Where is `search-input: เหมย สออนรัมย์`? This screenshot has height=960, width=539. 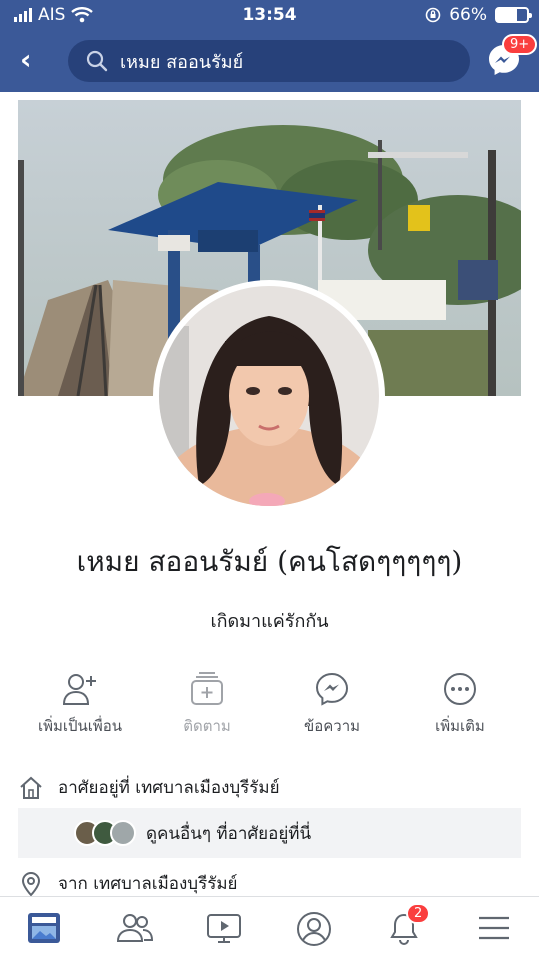 search-input: เหมย สออนรัมย์ is located at coordinates (269, 61).